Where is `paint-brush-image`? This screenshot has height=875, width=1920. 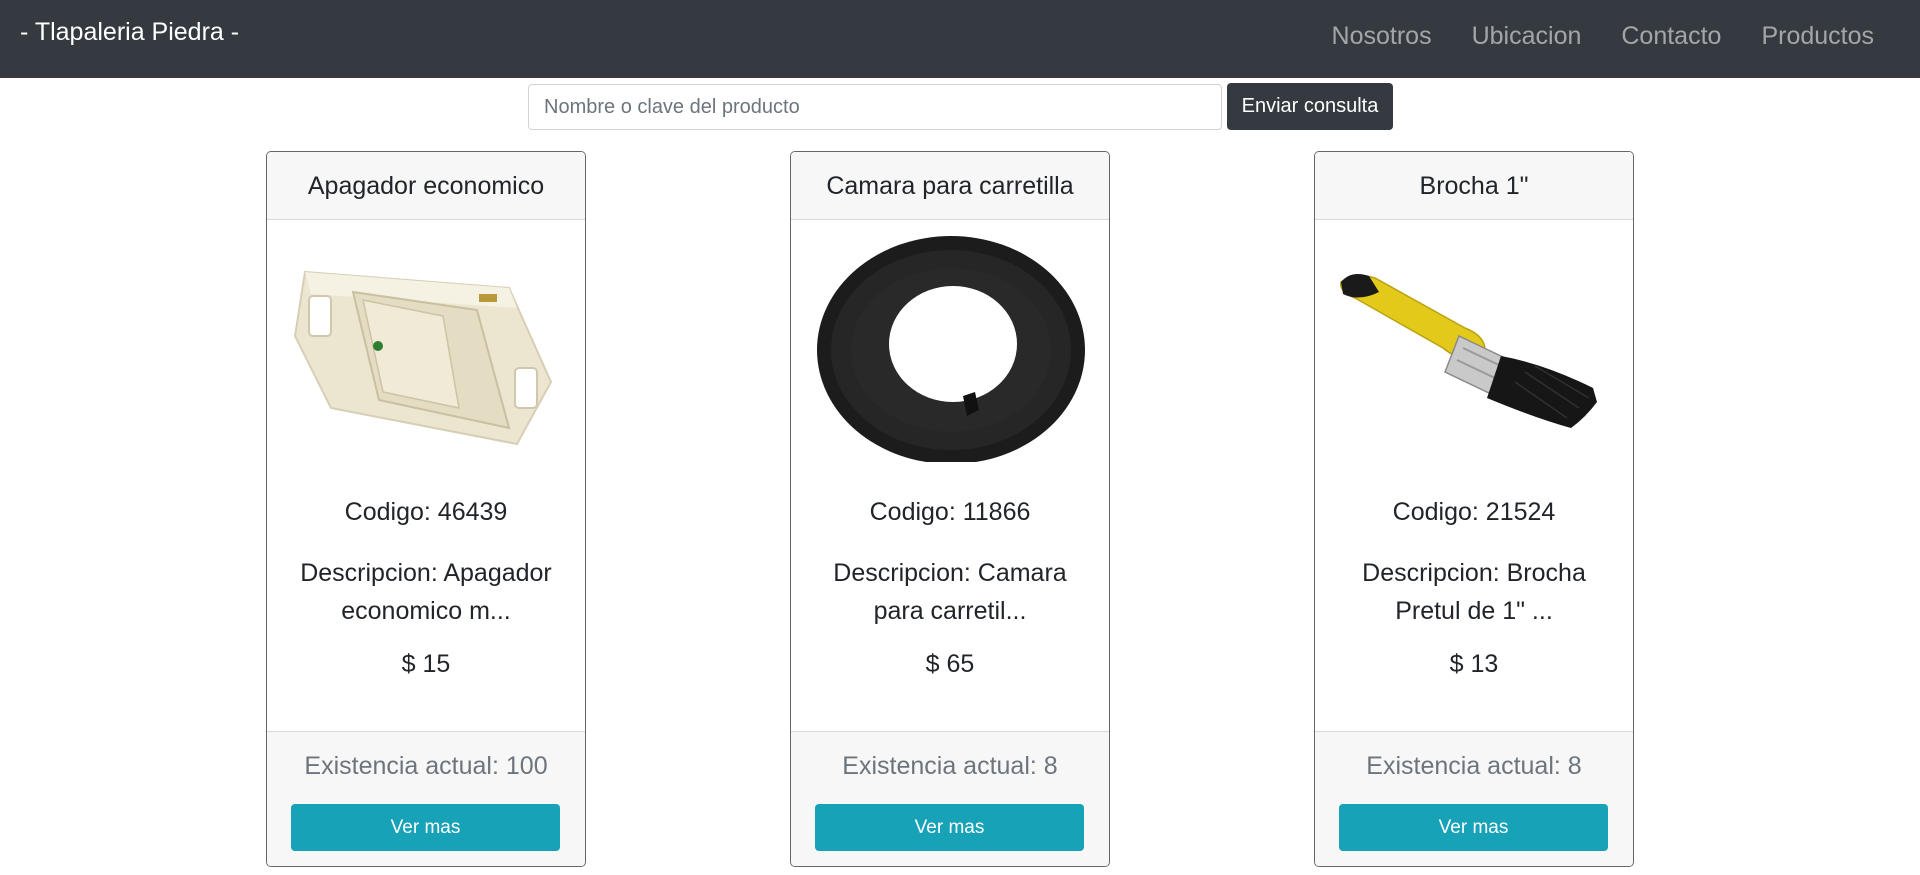
paint-brush-image is located at coordinates (1468, 351).